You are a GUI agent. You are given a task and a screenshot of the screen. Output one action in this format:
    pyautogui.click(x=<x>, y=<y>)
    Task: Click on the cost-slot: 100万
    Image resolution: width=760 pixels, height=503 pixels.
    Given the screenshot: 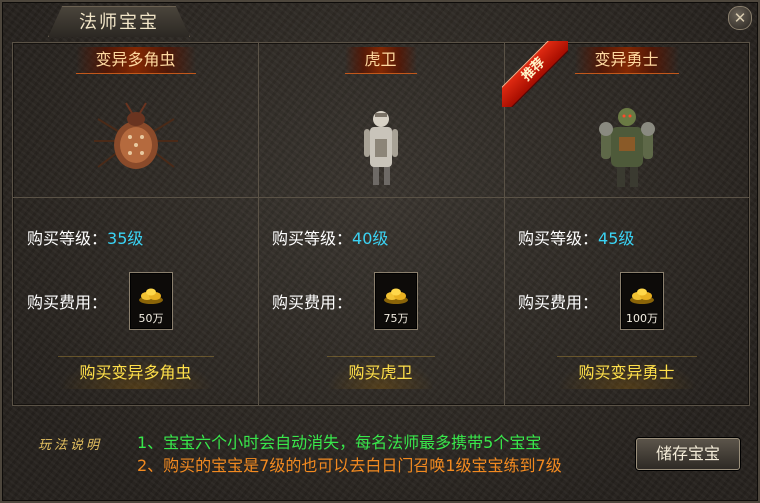 What is the action you would take?
    pyautogui.click(x=642, y=301)
    